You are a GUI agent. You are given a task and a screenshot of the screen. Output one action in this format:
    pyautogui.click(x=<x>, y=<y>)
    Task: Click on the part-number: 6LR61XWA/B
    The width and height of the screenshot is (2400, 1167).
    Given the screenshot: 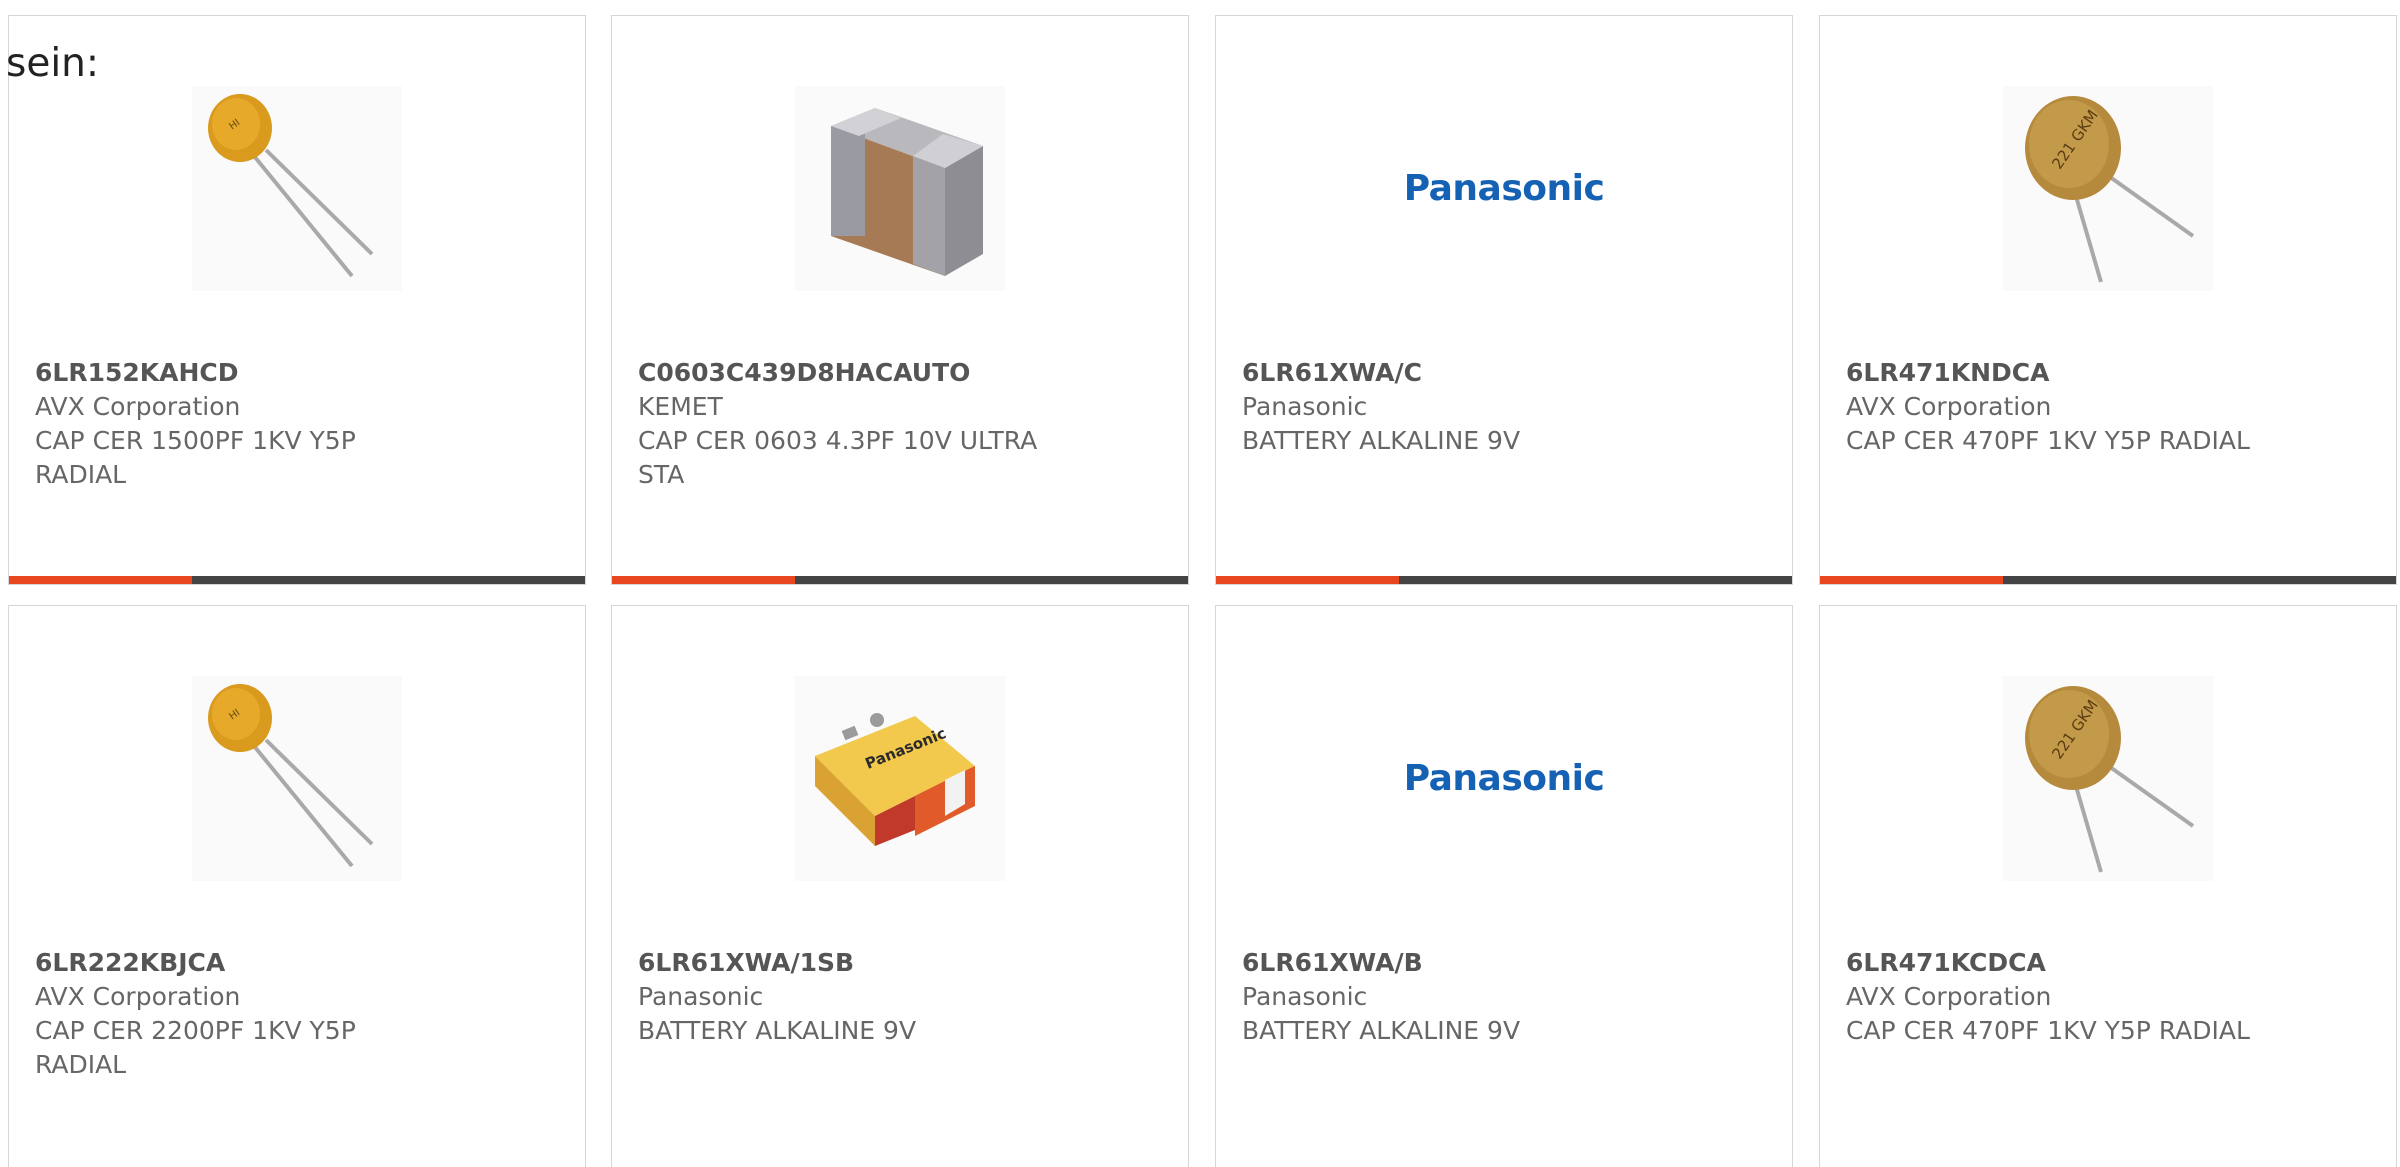 What is the action you would take?
    pyautogui.click(x=1447, y=963)
    